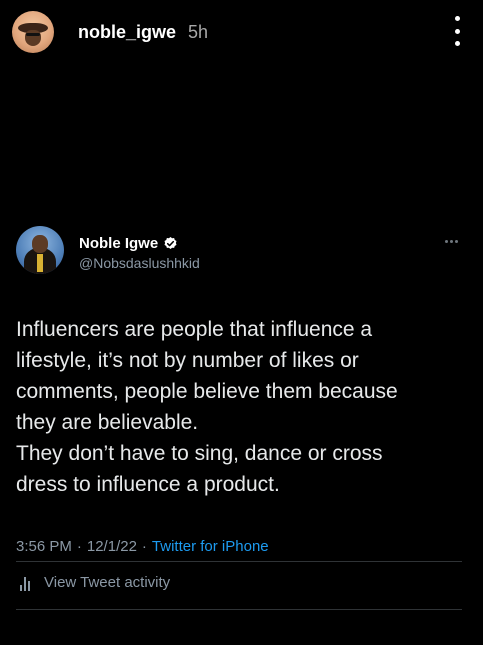 This screenshot has height=645, width=483. I want to click on tweet-text-line: they are believable., so click(107, 422).